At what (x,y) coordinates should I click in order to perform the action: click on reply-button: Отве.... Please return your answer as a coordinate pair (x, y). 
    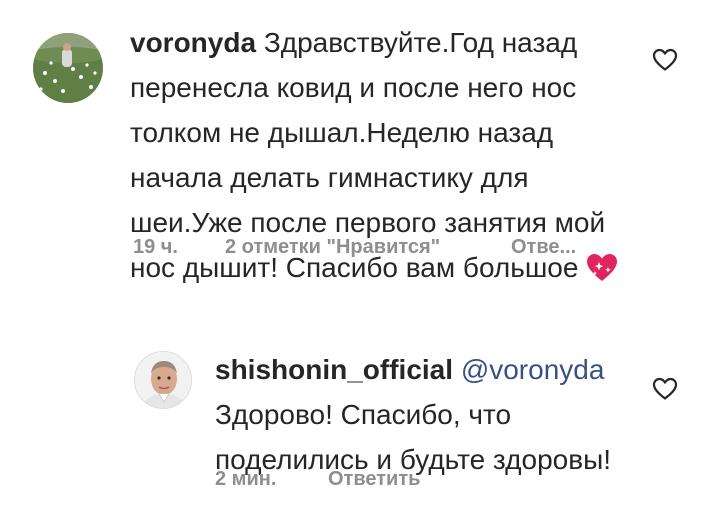
    Looking at the image, I should click on (543, 247).